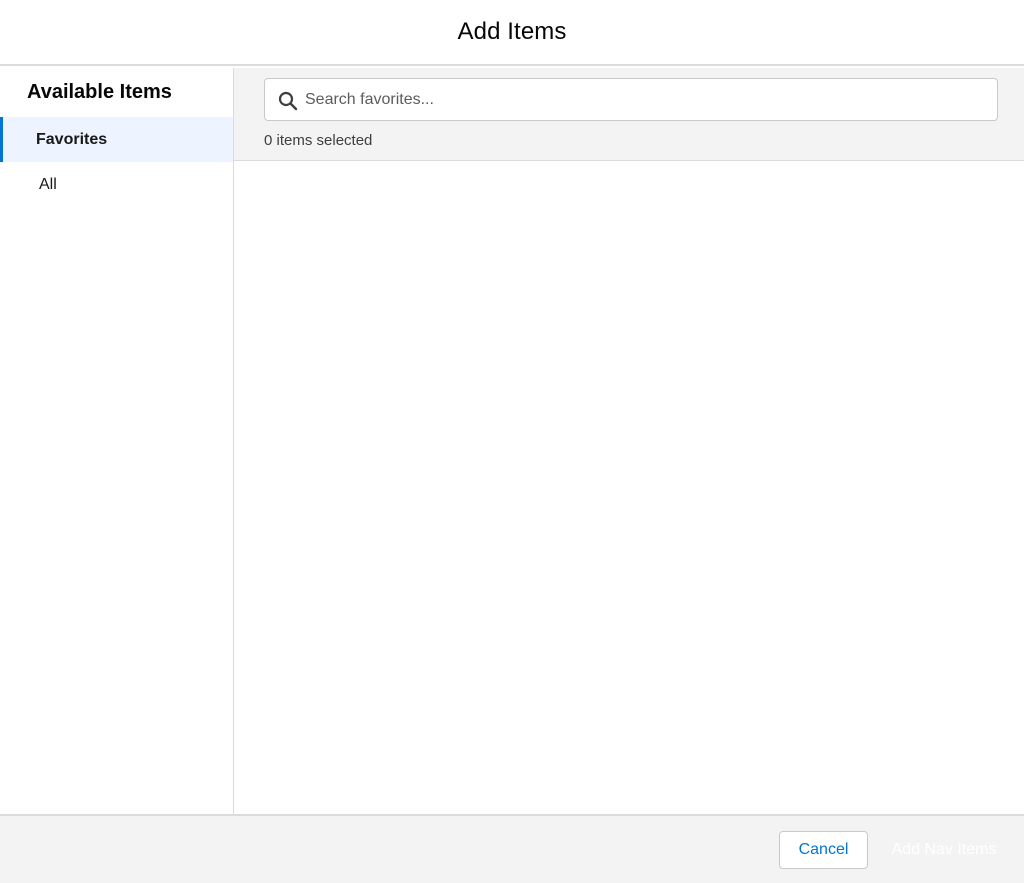 The width and height of the screenshot is (1024, 883). What do you see at coordinates (823, 849) in the screenshot?
I see `cancel-button: Cancel` at bounding box center [823, 849].